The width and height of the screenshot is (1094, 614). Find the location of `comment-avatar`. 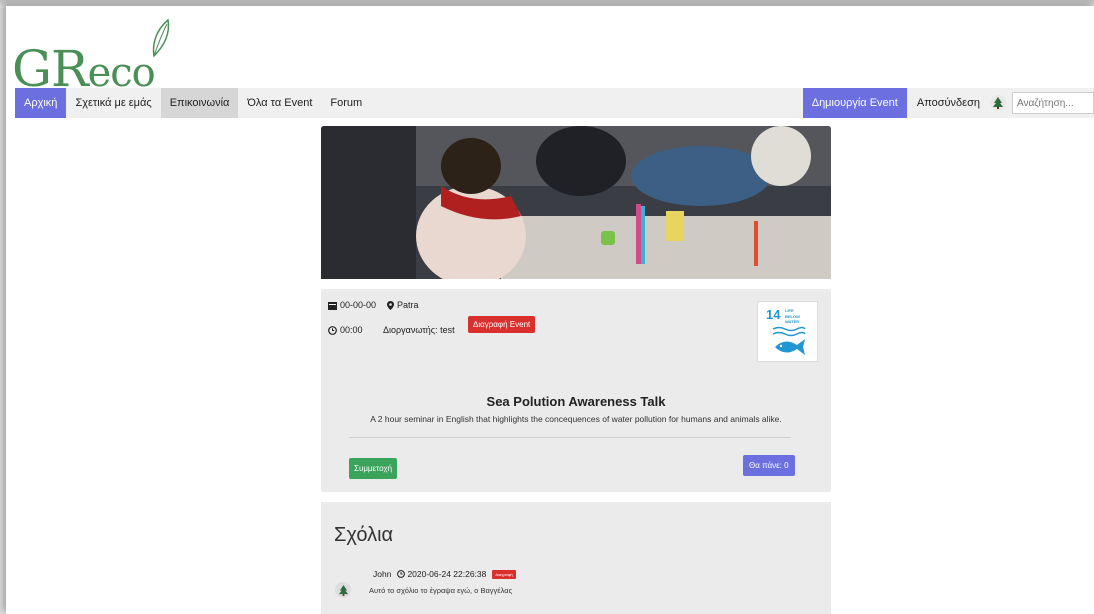

comment-avatar is located at coordinates (343, 590).